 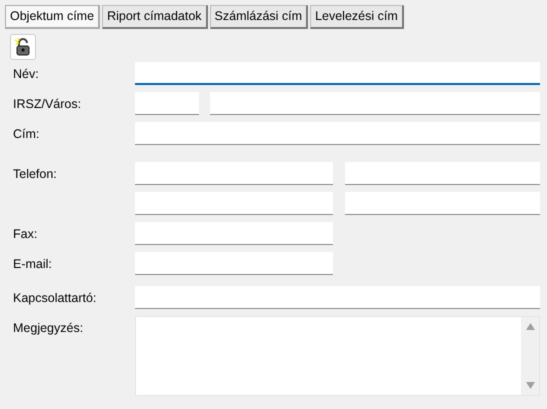 What do you see at coordinates (35, 174) in the screenshot?
I see `field-label: Telefon:` at bounding box center [35, 174].